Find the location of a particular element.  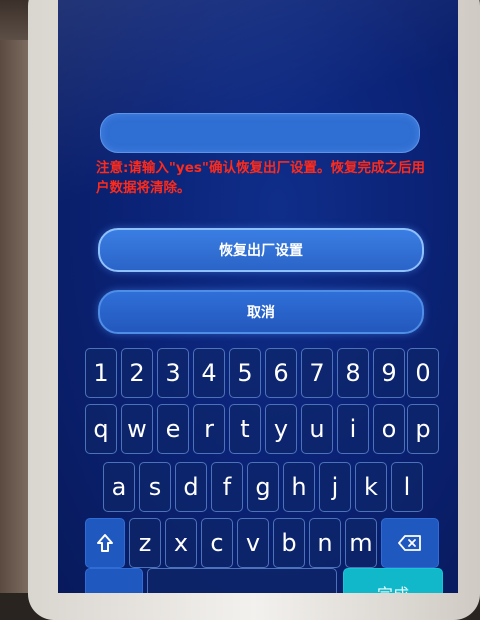

key-7: 7 is located at coordinates (317, 373).